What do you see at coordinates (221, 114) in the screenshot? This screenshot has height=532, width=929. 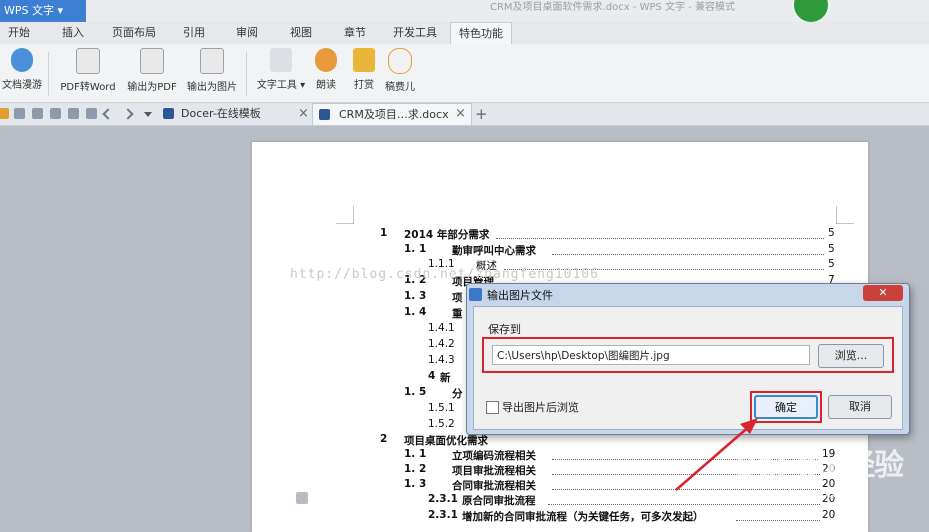 I see `tab-docer-templates: Docer-在线模板` at bounding box center [221, 114].